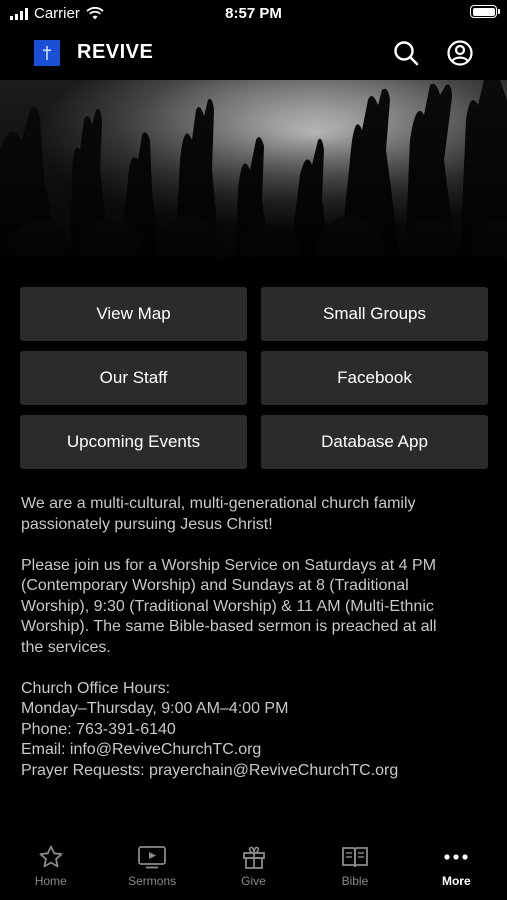  I want to click on view-map-button: View Map, so click(133, 314).